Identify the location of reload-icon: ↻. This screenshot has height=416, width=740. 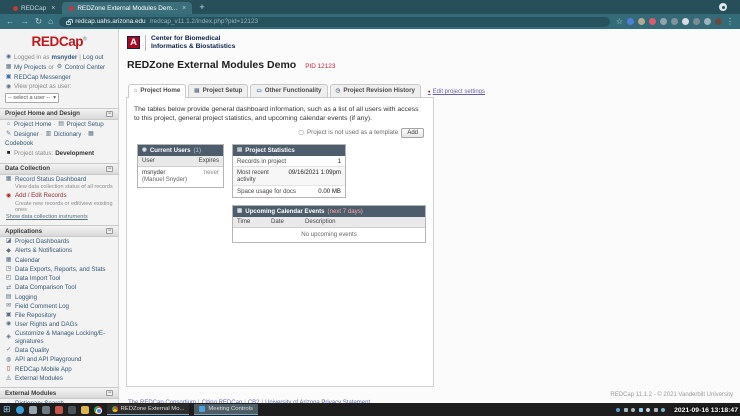
(38, 21).